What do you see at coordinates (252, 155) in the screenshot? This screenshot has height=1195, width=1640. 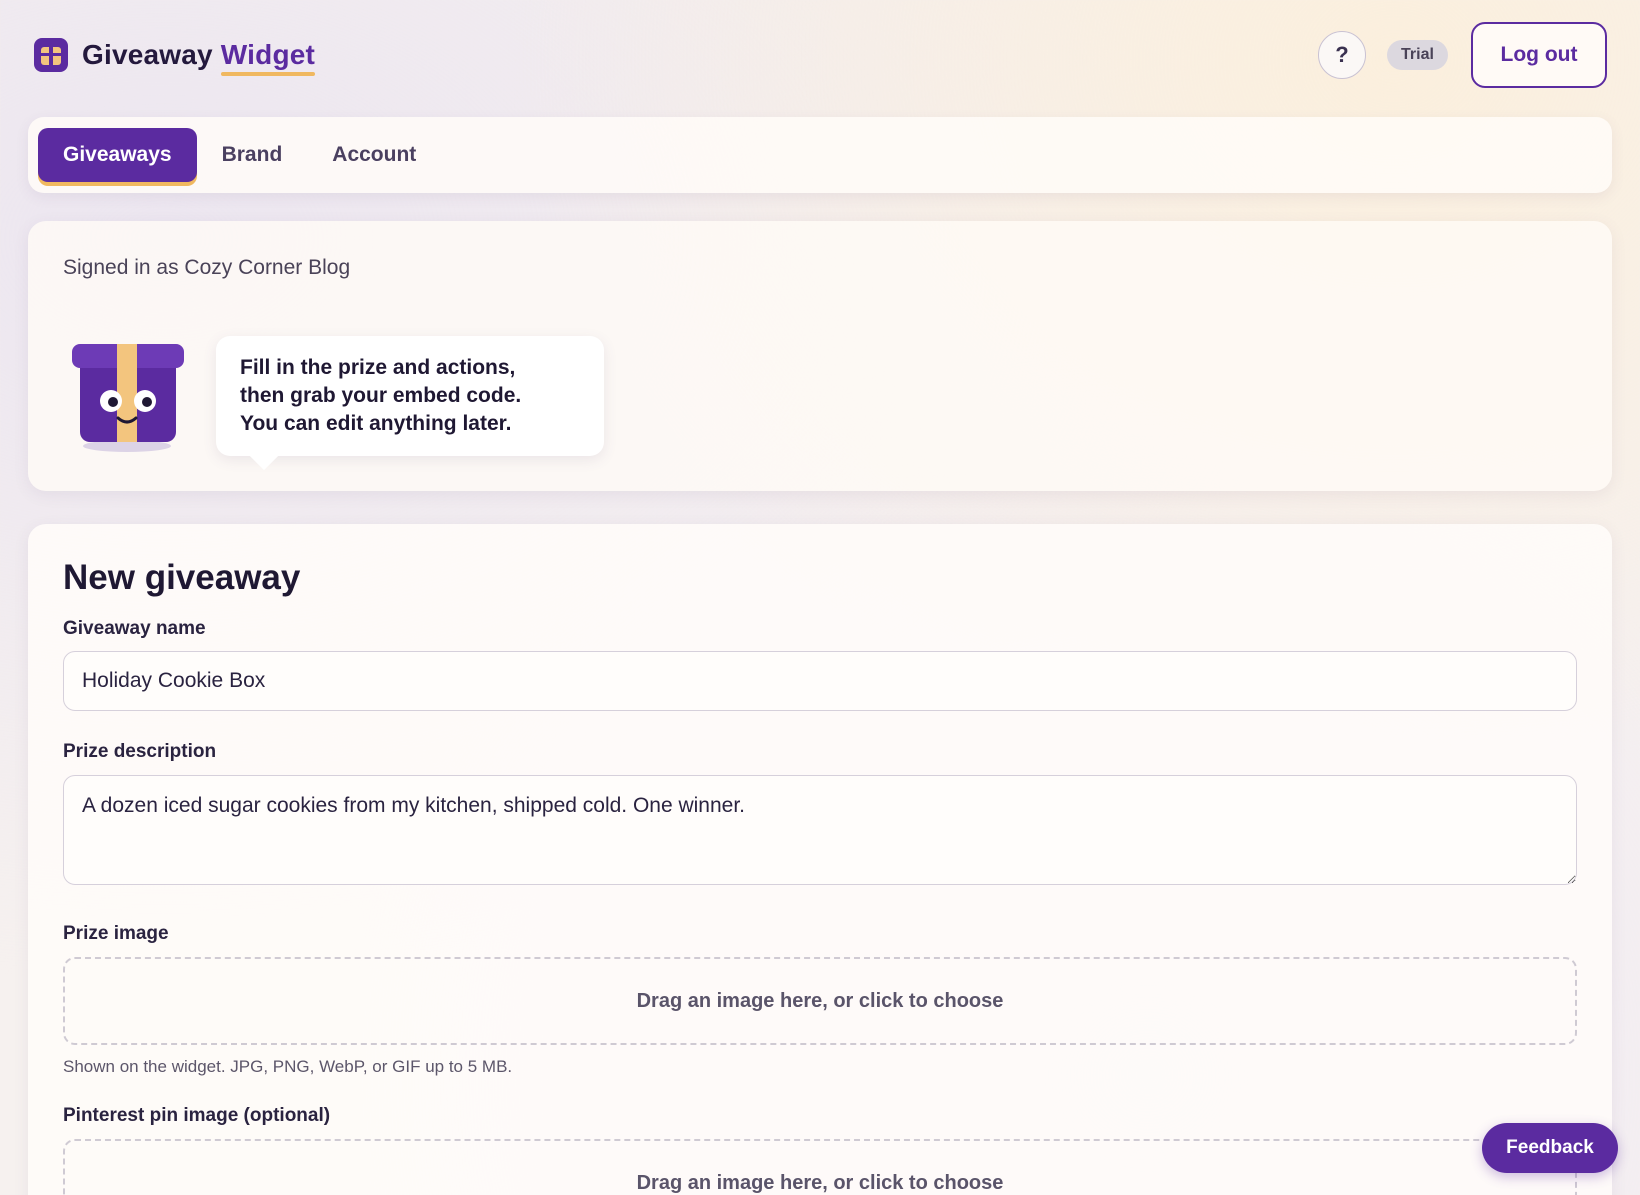 I see `tab-brand: Brand` at bounding box center [252, 155].